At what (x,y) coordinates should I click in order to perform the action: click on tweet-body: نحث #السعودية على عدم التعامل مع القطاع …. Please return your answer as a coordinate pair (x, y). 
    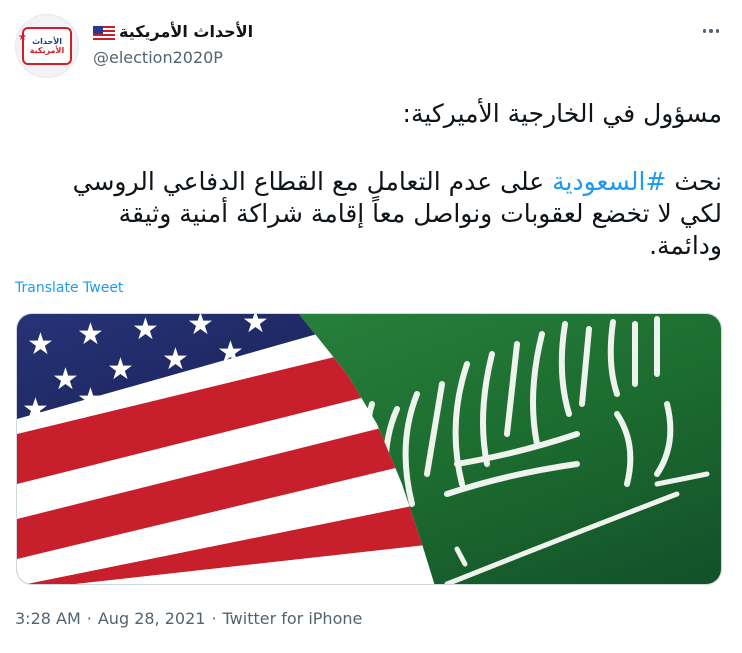
    Looking at the image, I should click on (391, 214).